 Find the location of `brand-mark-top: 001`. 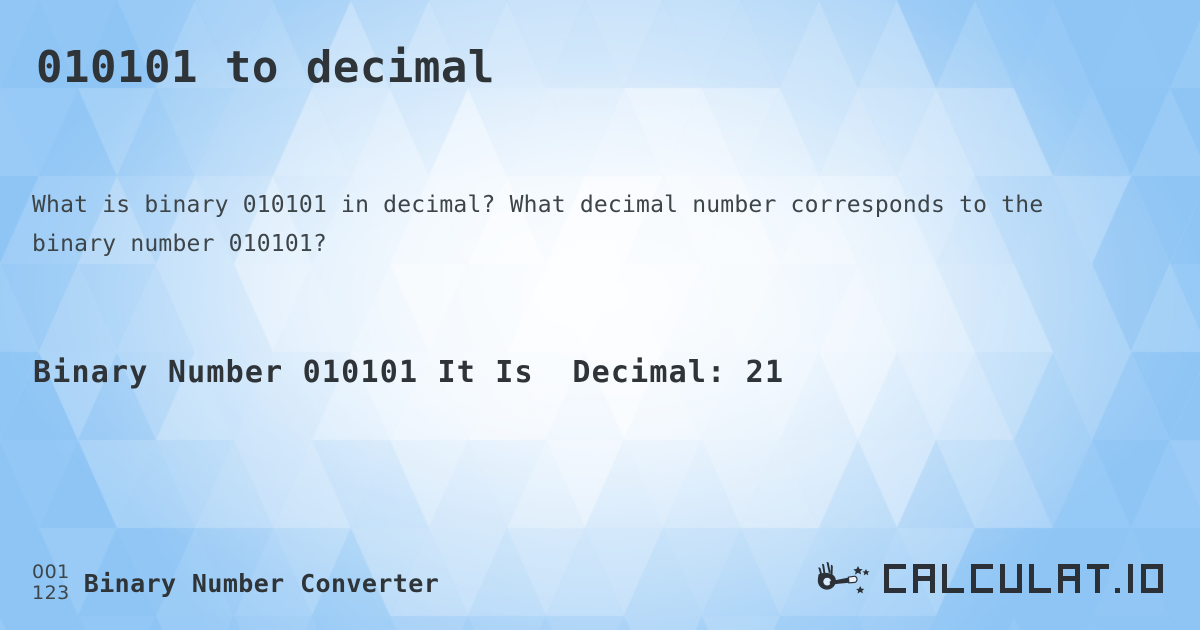

brand-mark-top: 001 is located at coordinates (51, 572).